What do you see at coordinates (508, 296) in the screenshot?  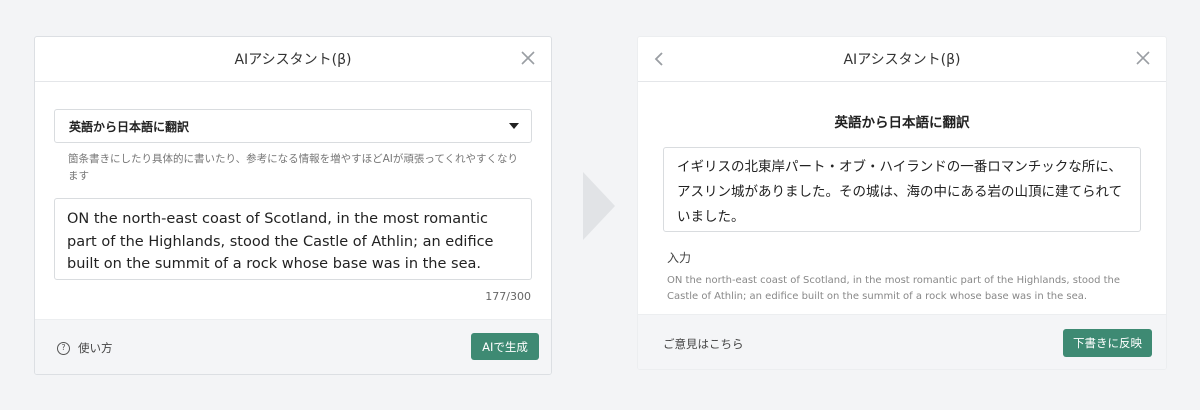 I see `character-counter: 177/300` at bounding box center [508, 296].